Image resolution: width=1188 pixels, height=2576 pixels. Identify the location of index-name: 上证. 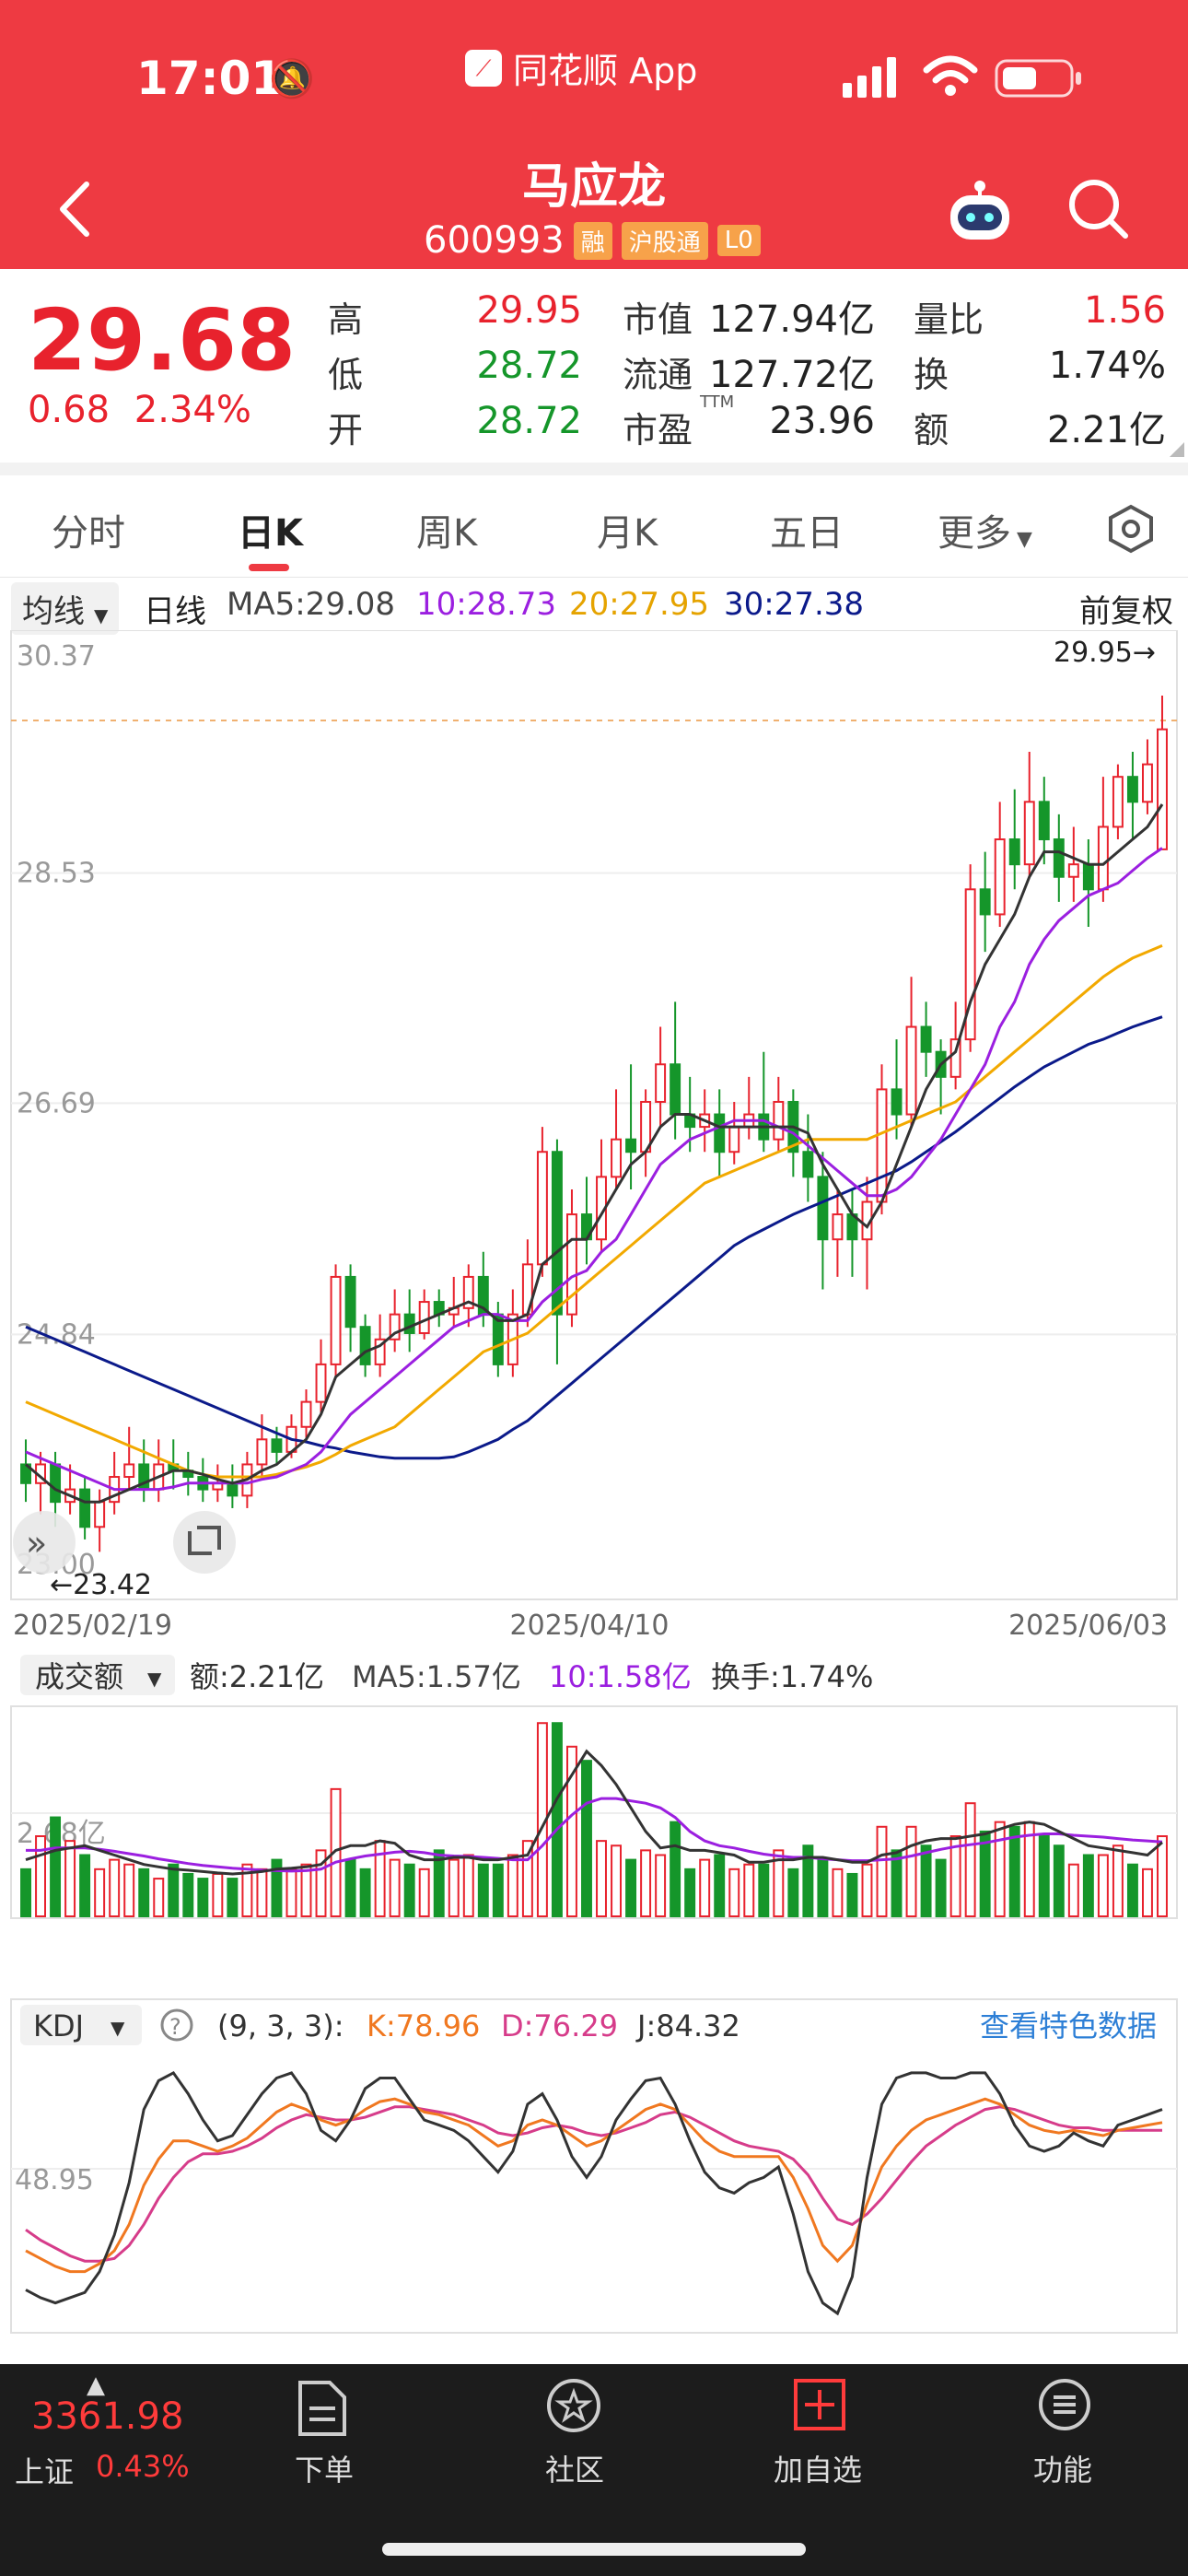
(45, 2471).